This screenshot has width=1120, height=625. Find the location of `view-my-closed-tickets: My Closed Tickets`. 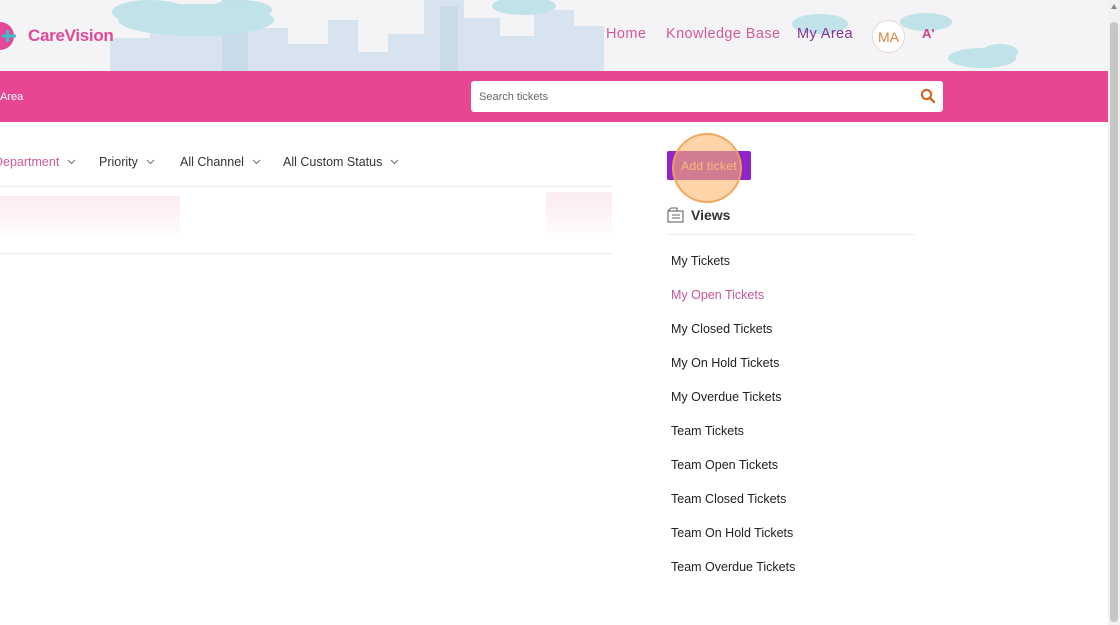

view-my-closed-tickets: My Closed Tickets is located at coordinates (721, 329).